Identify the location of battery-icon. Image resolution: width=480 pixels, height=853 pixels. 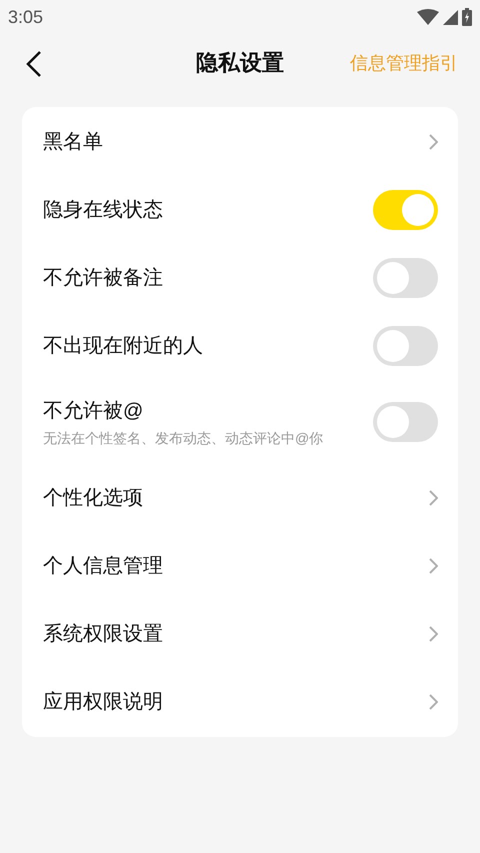
(467, 17).